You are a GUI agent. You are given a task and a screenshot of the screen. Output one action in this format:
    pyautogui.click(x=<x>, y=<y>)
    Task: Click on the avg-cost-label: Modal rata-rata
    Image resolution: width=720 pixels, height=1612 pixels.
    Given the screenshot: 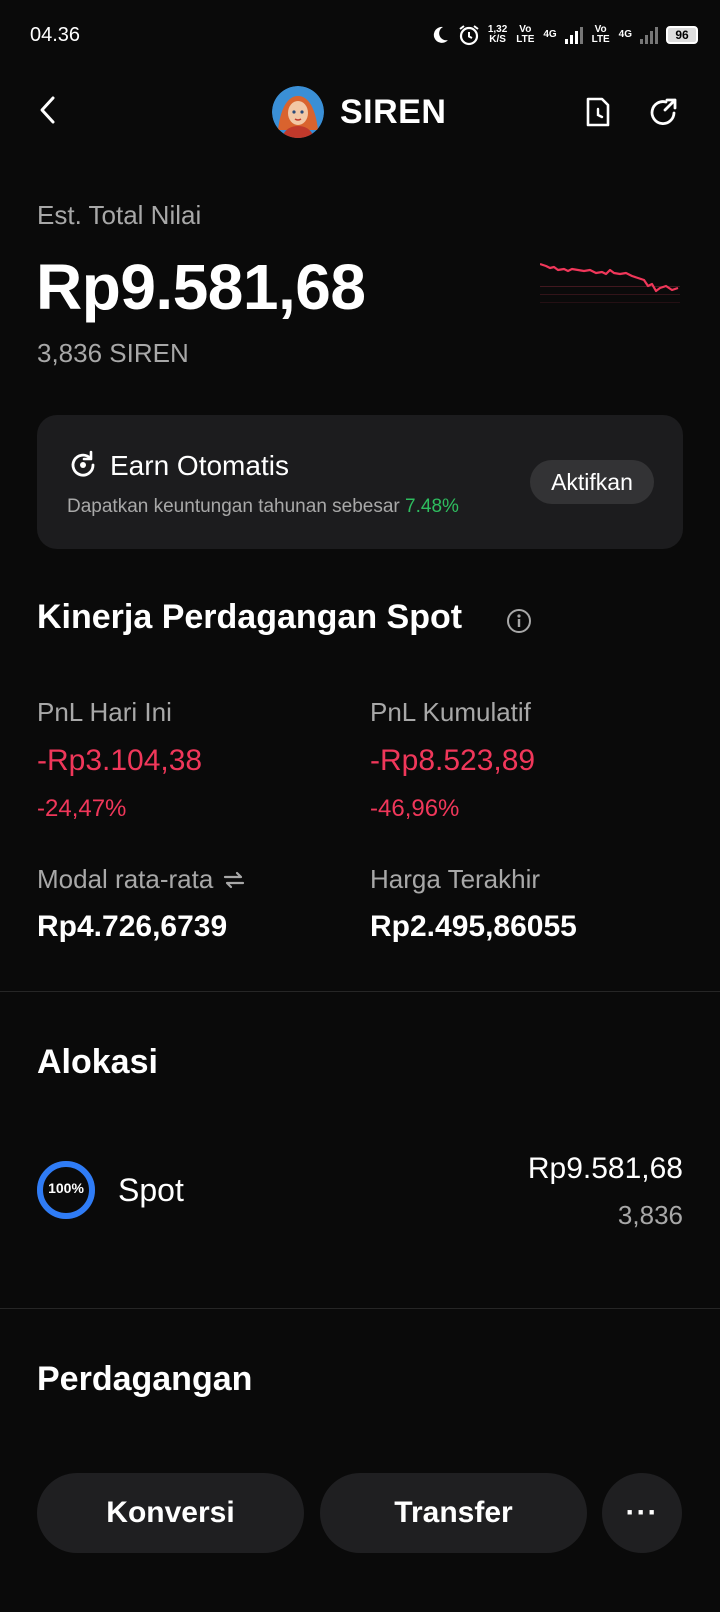 What is the action you would take?
    pyautogui.click(x=125, y=879)
    